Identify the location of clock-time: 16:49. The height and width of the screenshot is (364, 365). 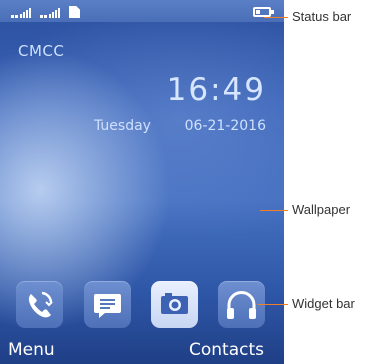
(216, 90).